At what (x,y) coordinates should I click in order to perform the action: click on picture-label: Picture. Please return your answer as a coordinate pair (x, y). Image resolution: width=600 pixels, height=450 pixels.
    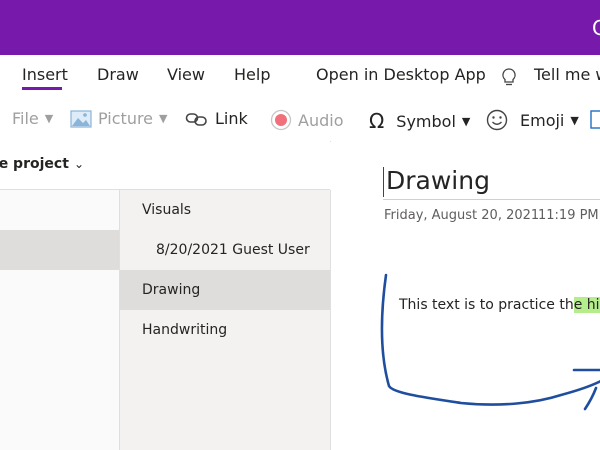
    Looking at the image, I should click on (126, 118).